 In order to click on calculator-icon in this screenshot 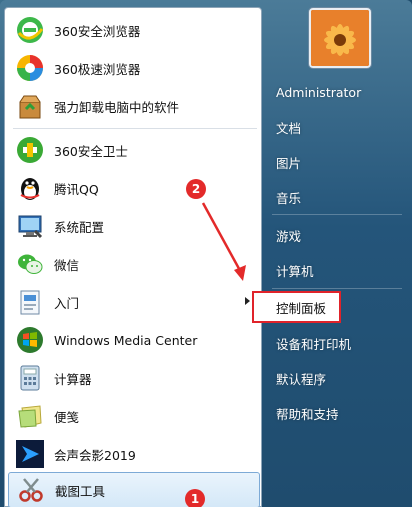, I will do `click(30, 378)`.